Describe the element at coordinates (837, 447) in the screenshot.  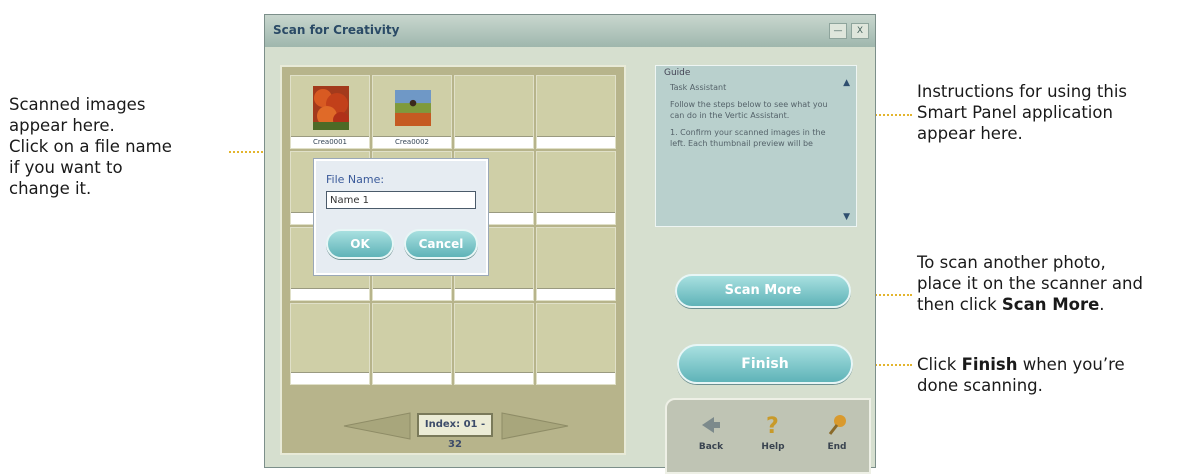
I see `end-label: End` at that location.